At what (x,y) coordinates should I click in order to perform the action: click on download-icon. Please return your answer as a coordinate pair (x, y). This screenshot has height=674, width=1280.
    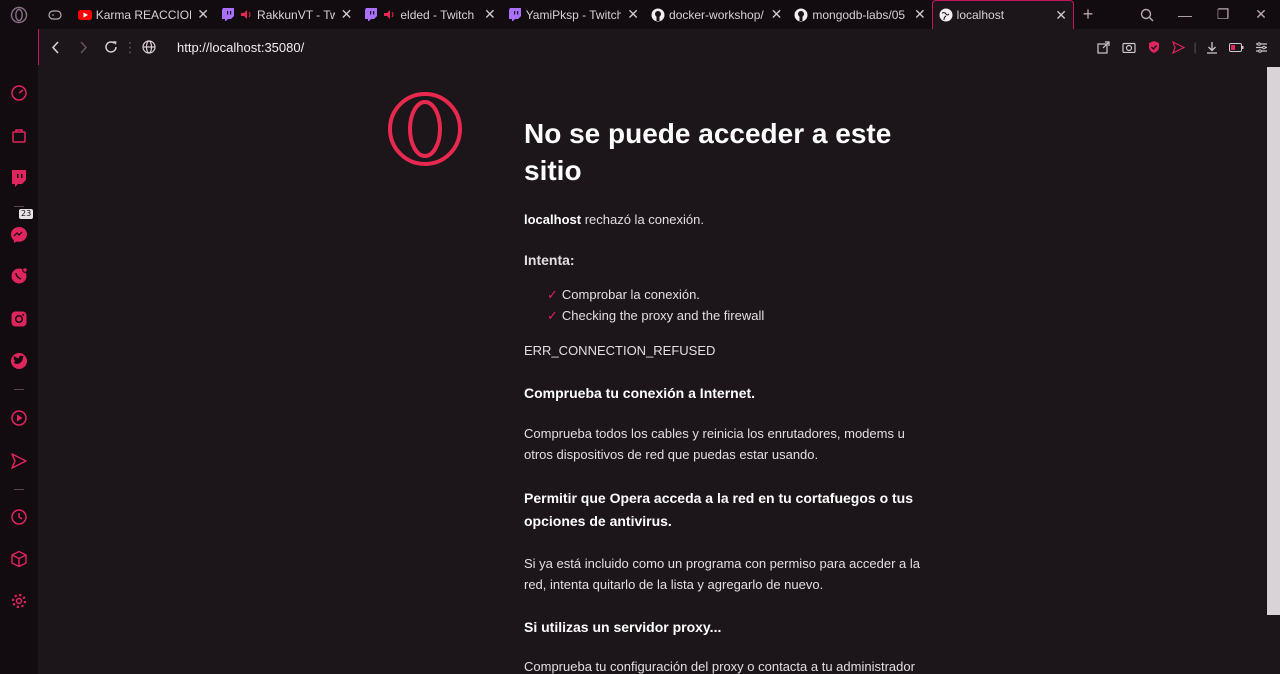
    Looking at the image, I should click on (1211, 47).